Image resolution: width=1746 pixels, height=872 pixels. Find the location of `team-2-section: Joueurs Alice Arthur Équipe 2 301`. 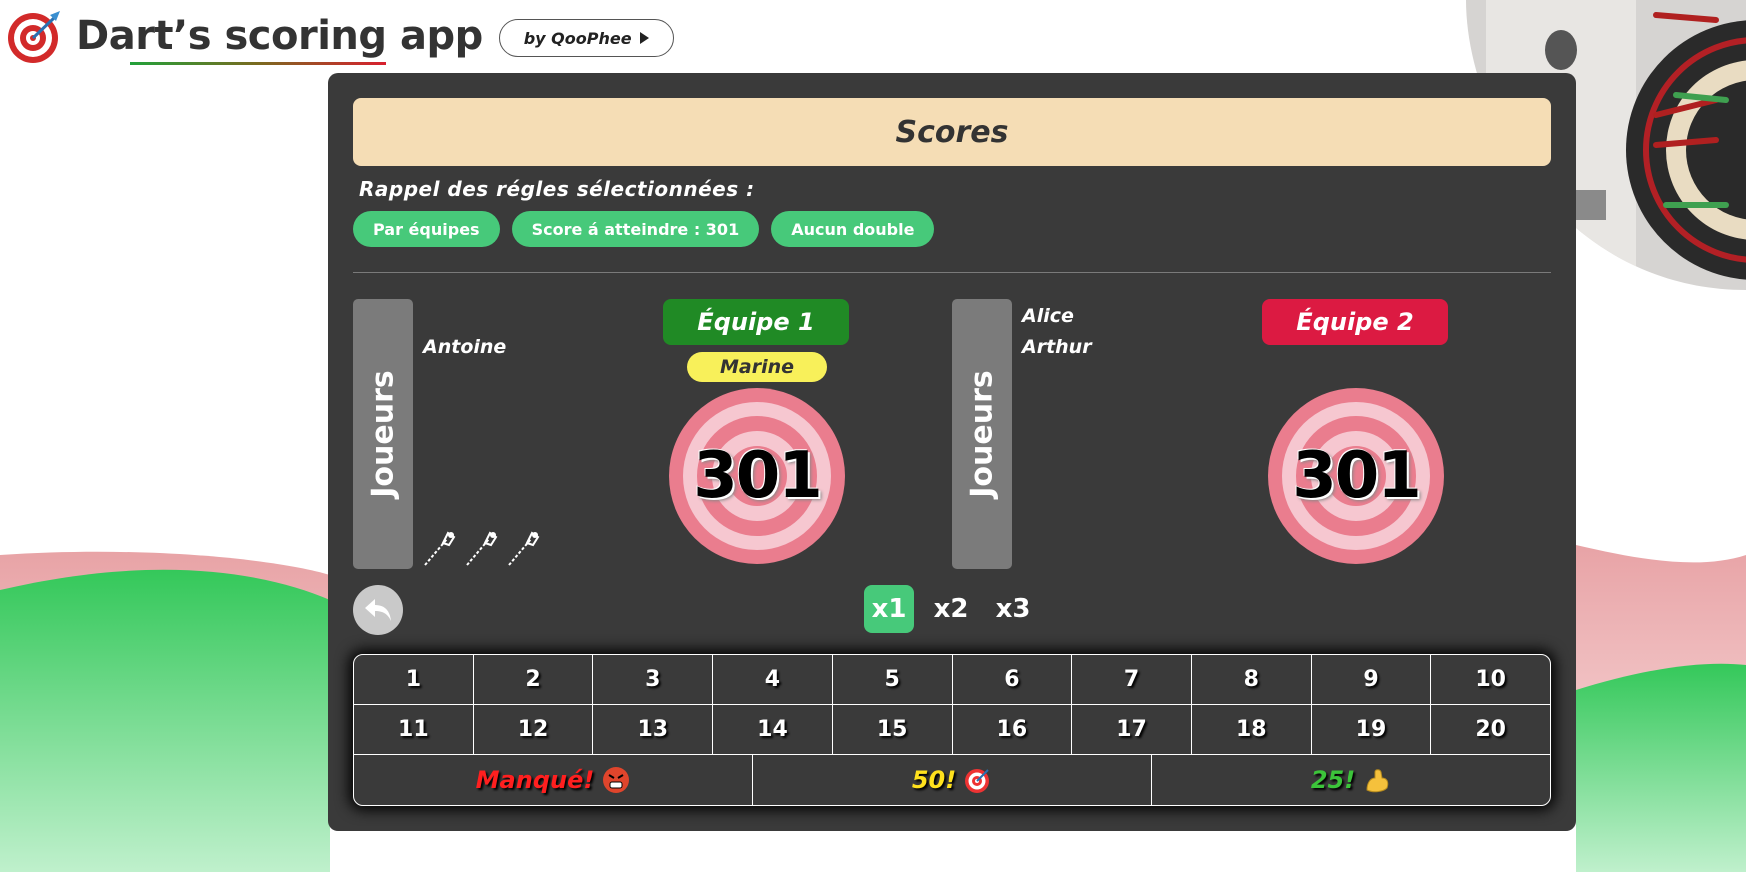

team-2-section: Joueurs Alice Arthur Équipe 2 301 is located at coordinates (1251, 435).